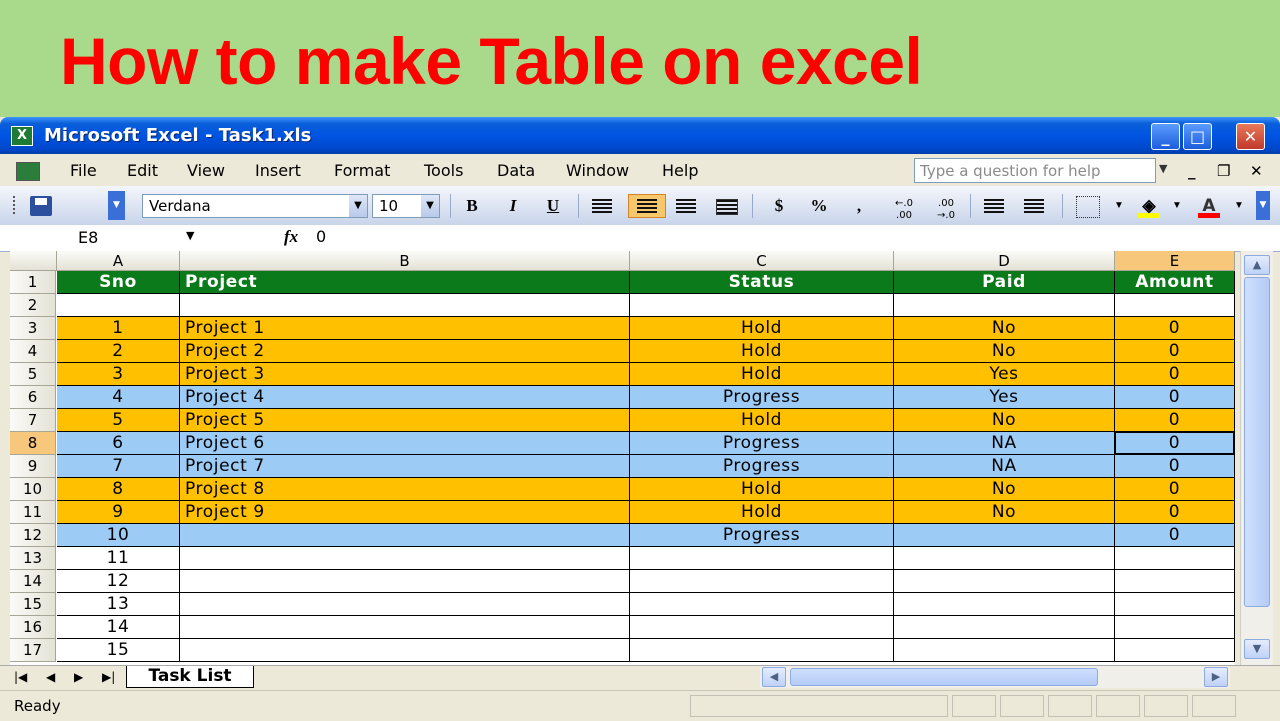 The width and height of the screenshot is (1280, 721). Describe the element at coordinates (1004, 443) in the screenshot. I see `cell-paid: NA` at that location.